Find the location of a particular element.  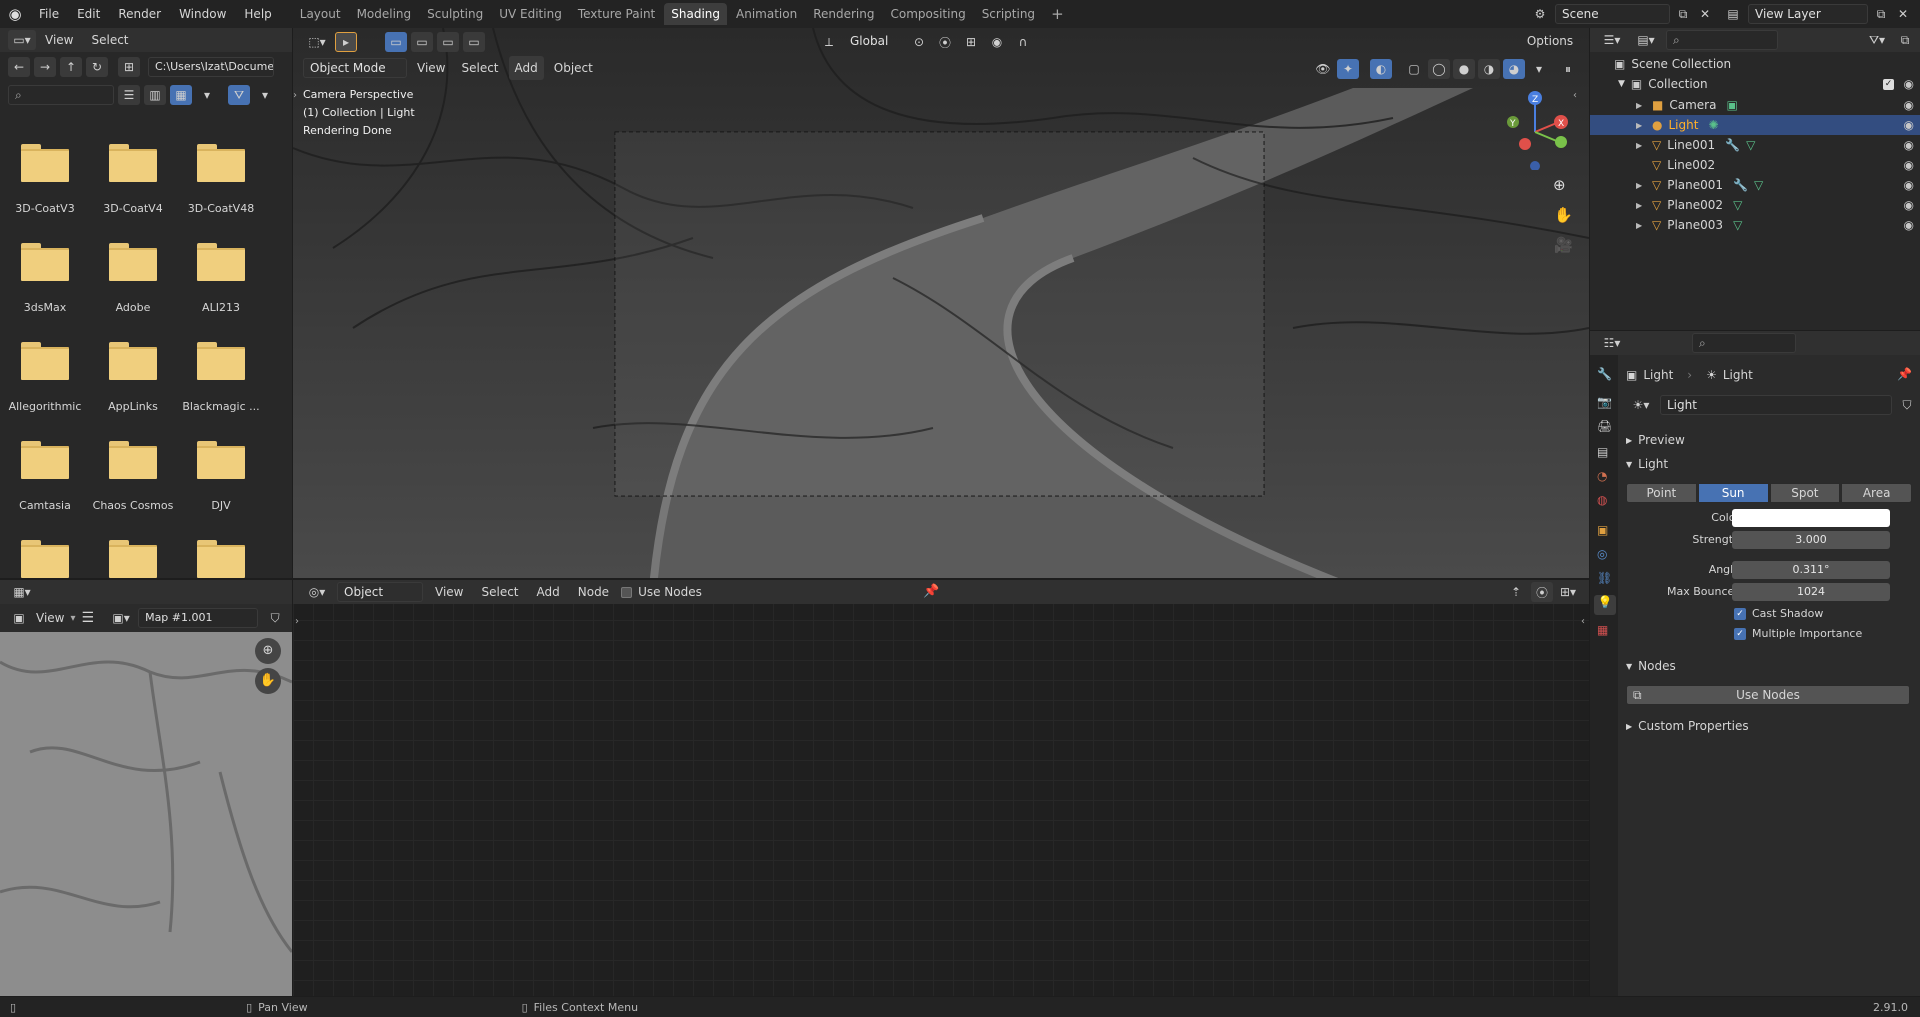

new-folder-icon: ⊞ is located at coordinates (129, 67).